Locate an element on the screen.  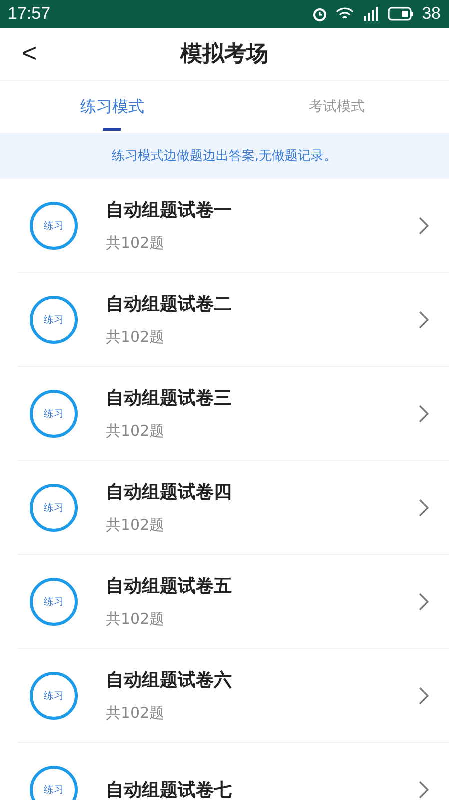
notice-banner: 练习模式边做题边出答案,无做题记录。 is located at coordinates (224, 156).